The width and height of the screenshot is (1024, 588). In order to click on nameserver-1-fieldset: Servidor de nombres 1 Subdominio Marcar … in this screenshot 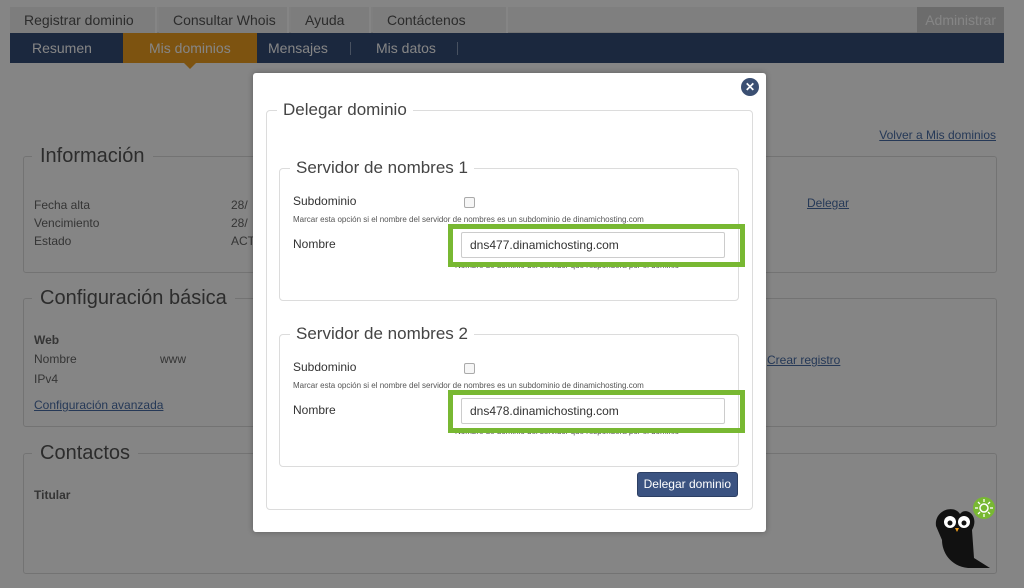, I will do `click(512, 229)`.